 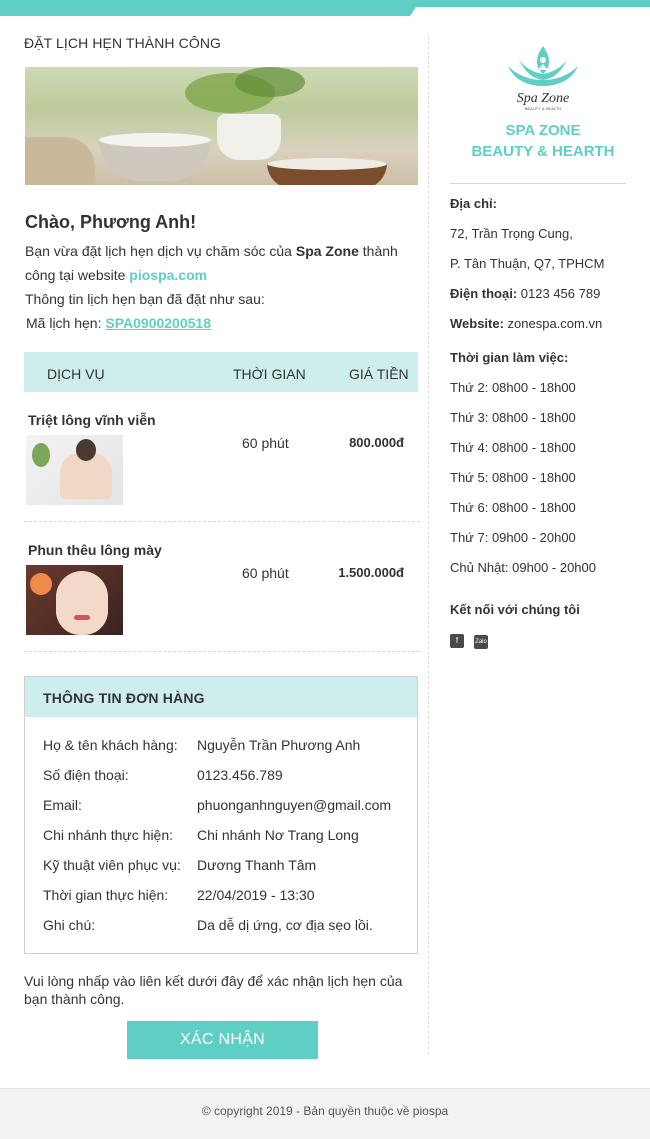 What do you see at coordinates (111, 222) in the screenshot?
I see `greeting: Chào, Phương Anh!` at bounding box center [111, 222].